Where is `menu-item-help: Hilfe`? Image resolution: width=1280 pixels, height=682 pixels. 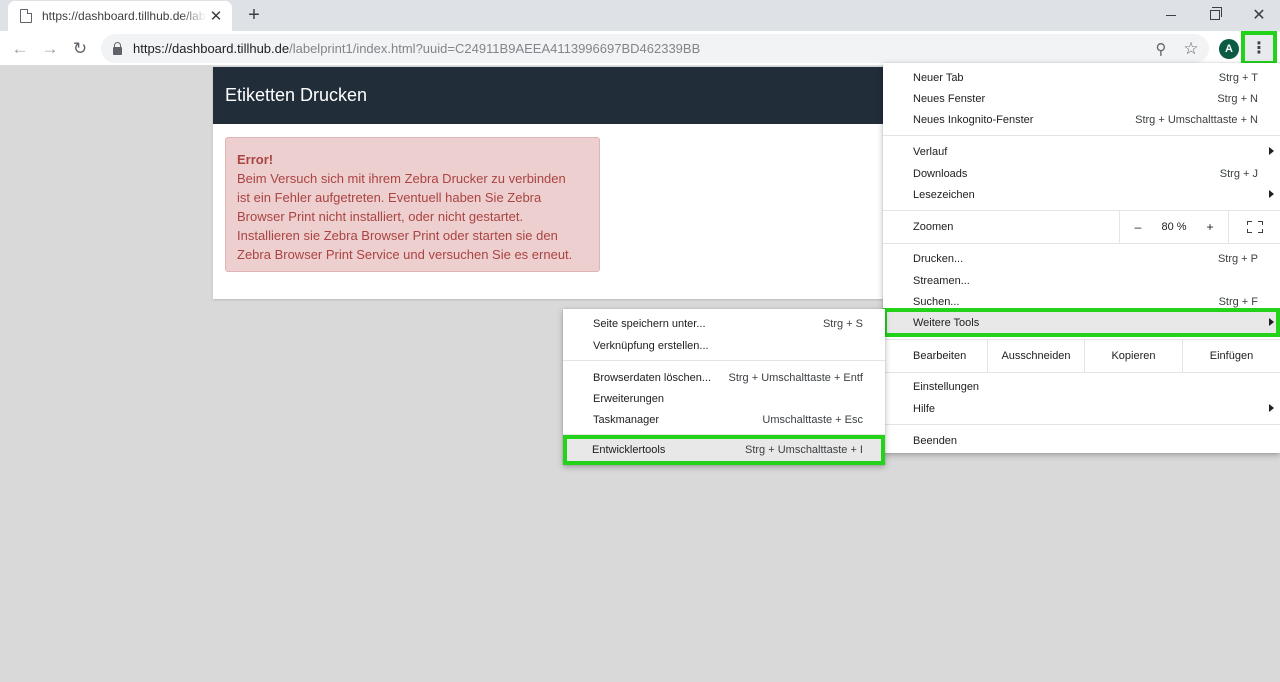 menu-item-help: Hilfe is located at coordinates (1081, 408).